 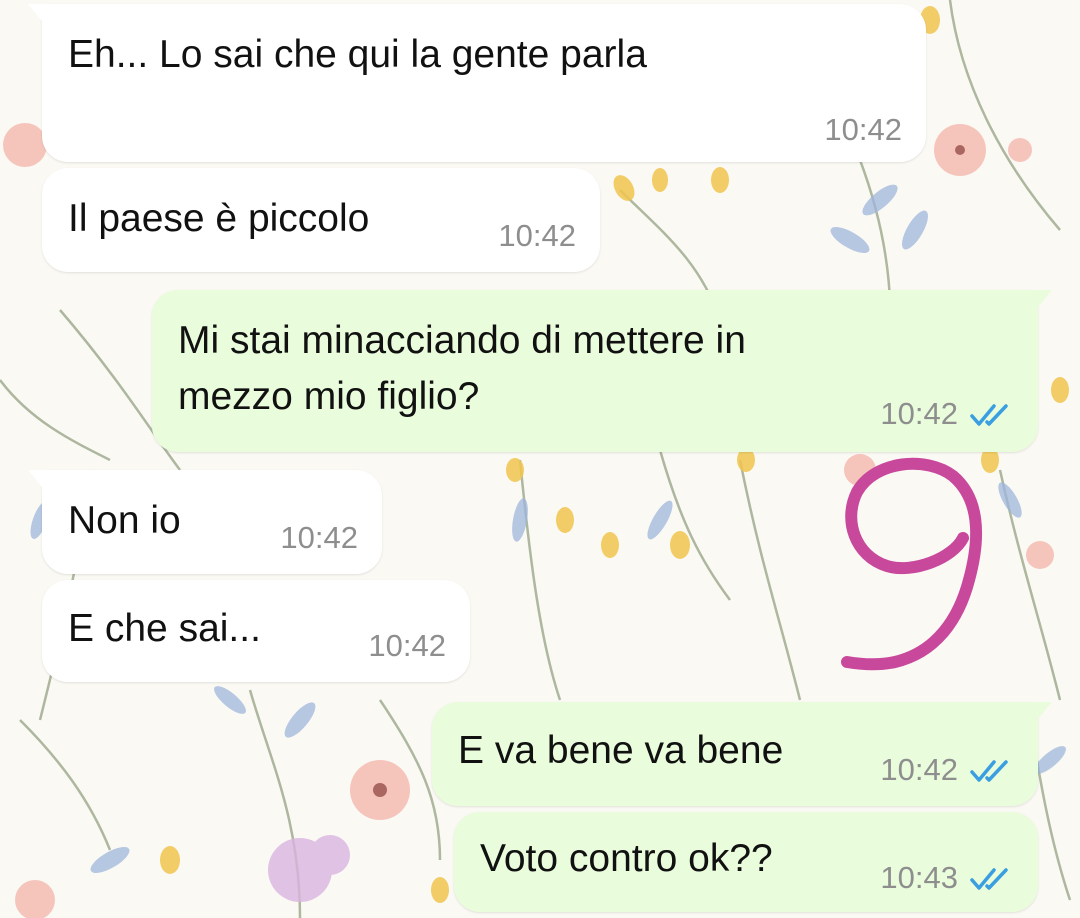 I want to click on message-text: Voto contro ok??, so click(x=626, y=858).